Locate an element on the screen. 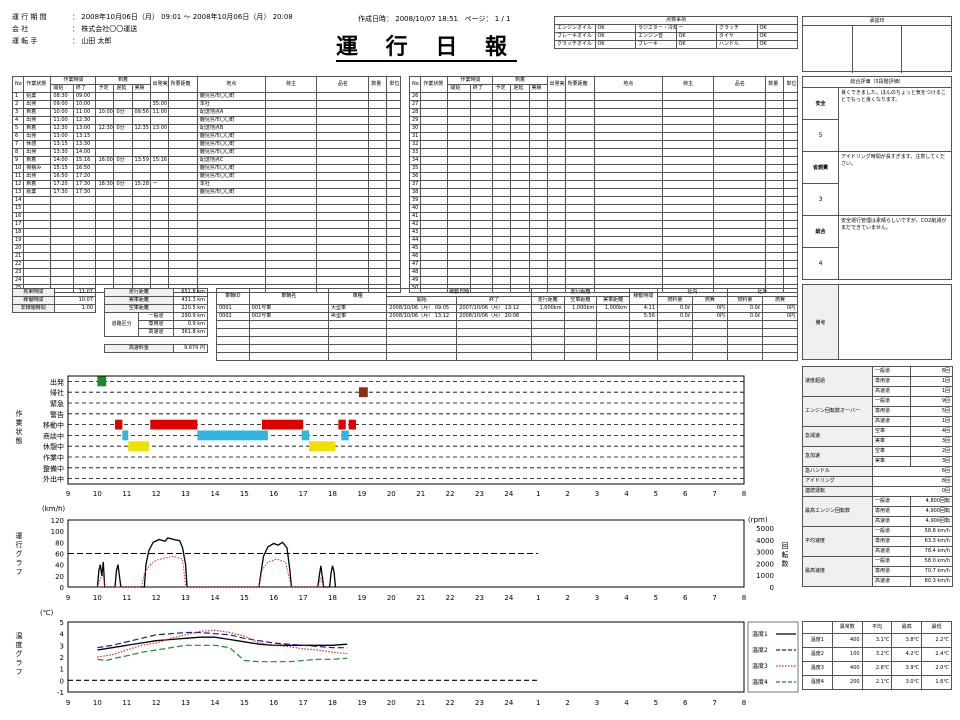 This screenshot has height=720, width=960. time-value: 10:07 is located at coordinates (74, 300).